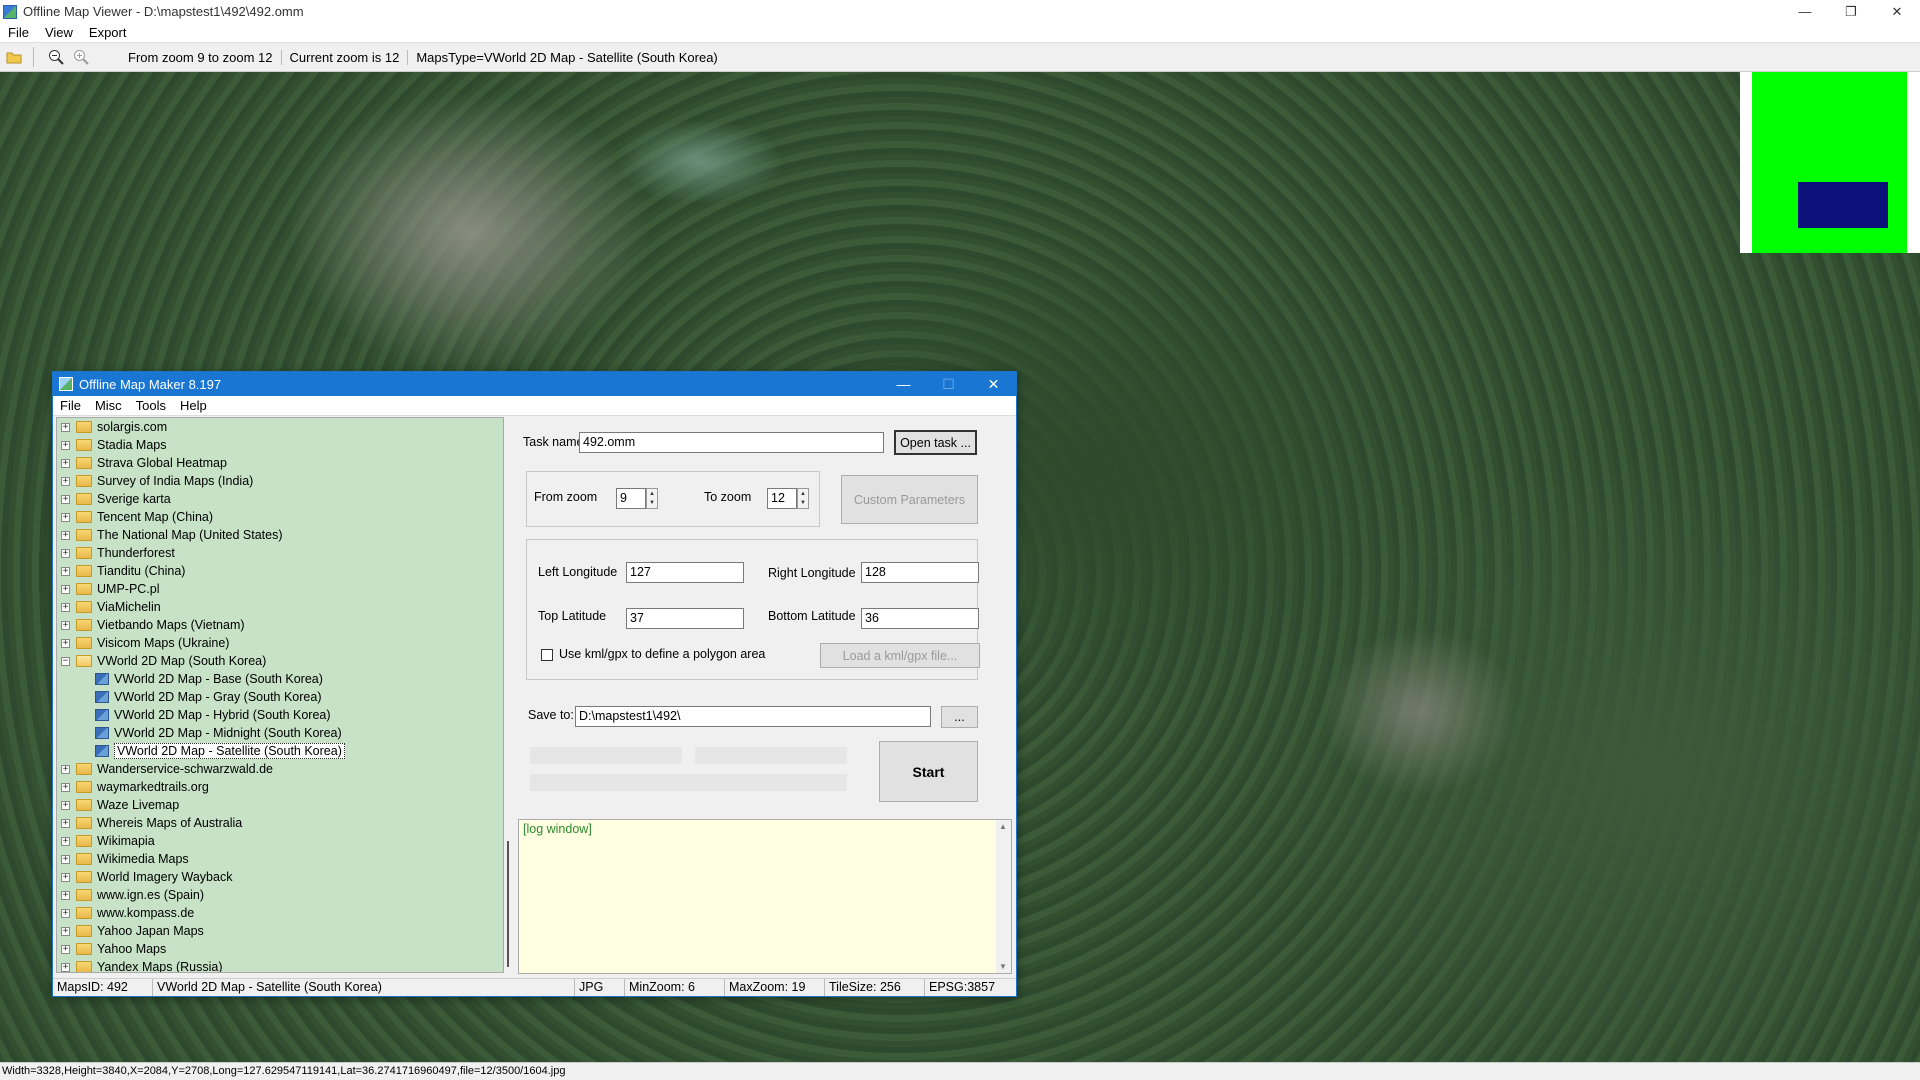 The height and width of the screenshot is (1080, 1920). Describe the element at coordinates (508, 695) in the screenshot. I see `tree-scrollbar` at that location.